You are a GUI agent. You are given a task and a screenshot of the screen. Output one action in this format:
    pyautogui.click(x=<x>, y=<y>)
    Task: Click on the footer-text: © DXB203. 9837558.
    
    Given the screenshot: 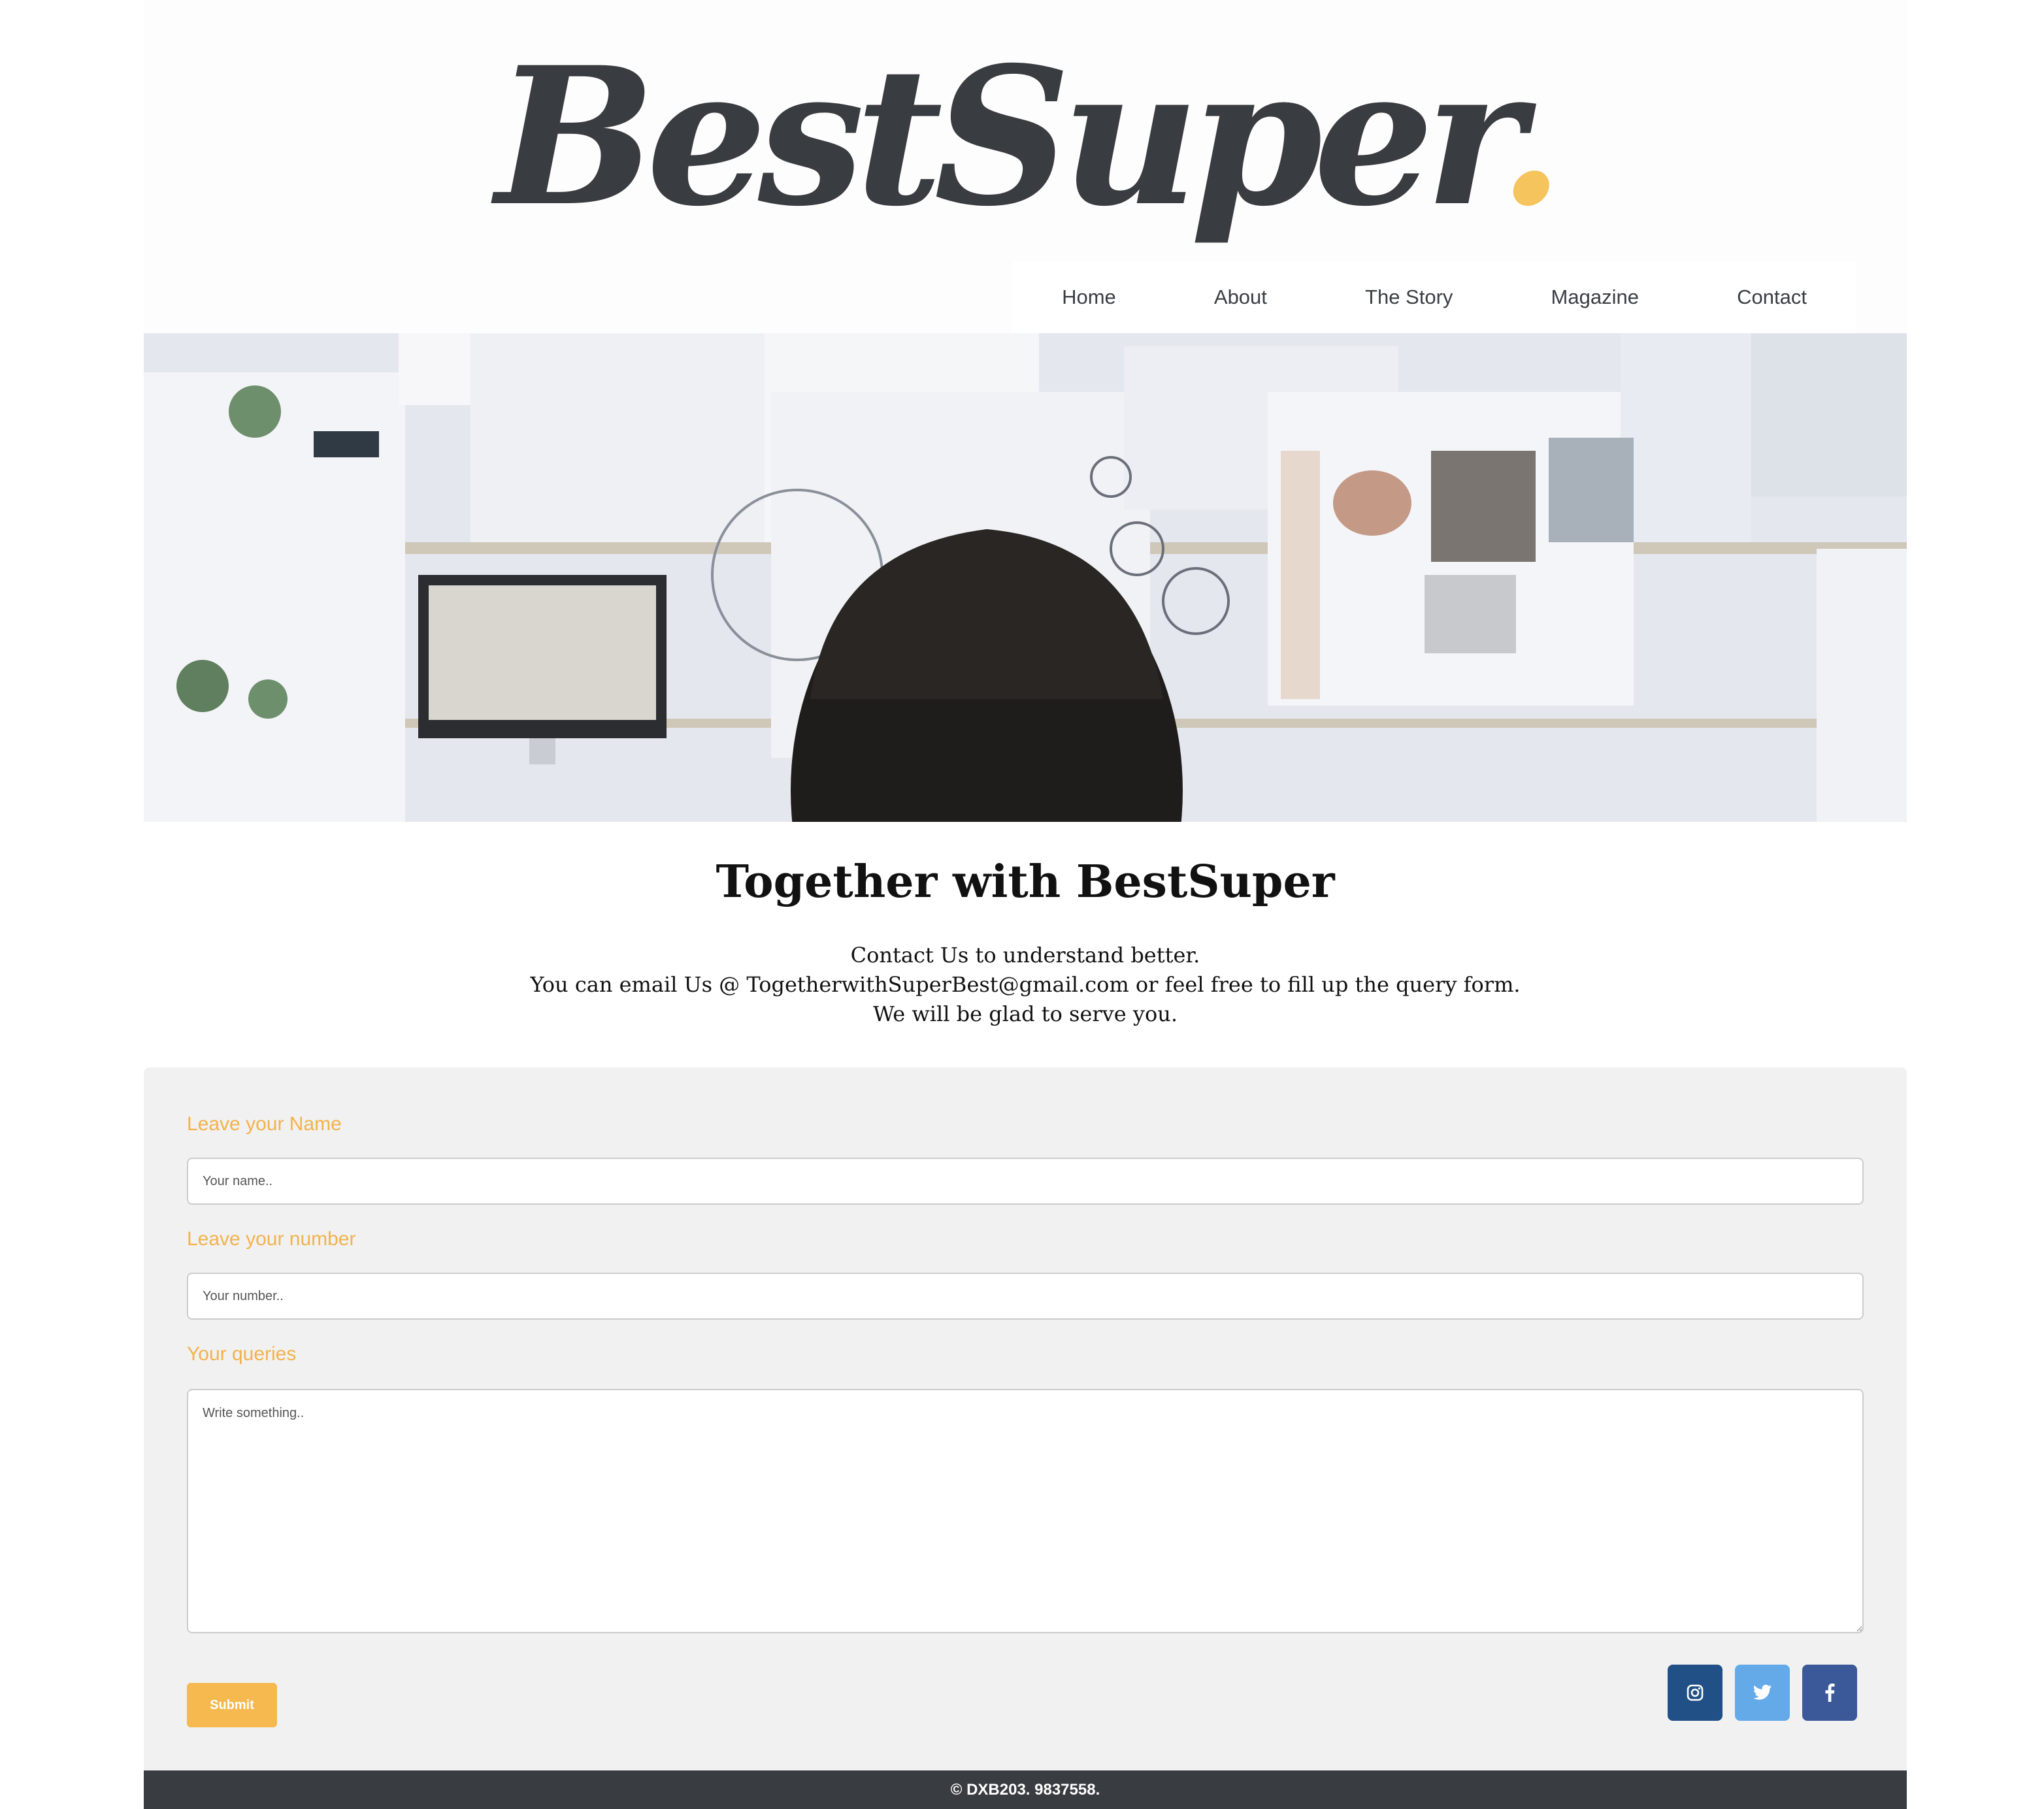 What is the action you would take?
    pyautogui.click(x=1025, y=1790)
    